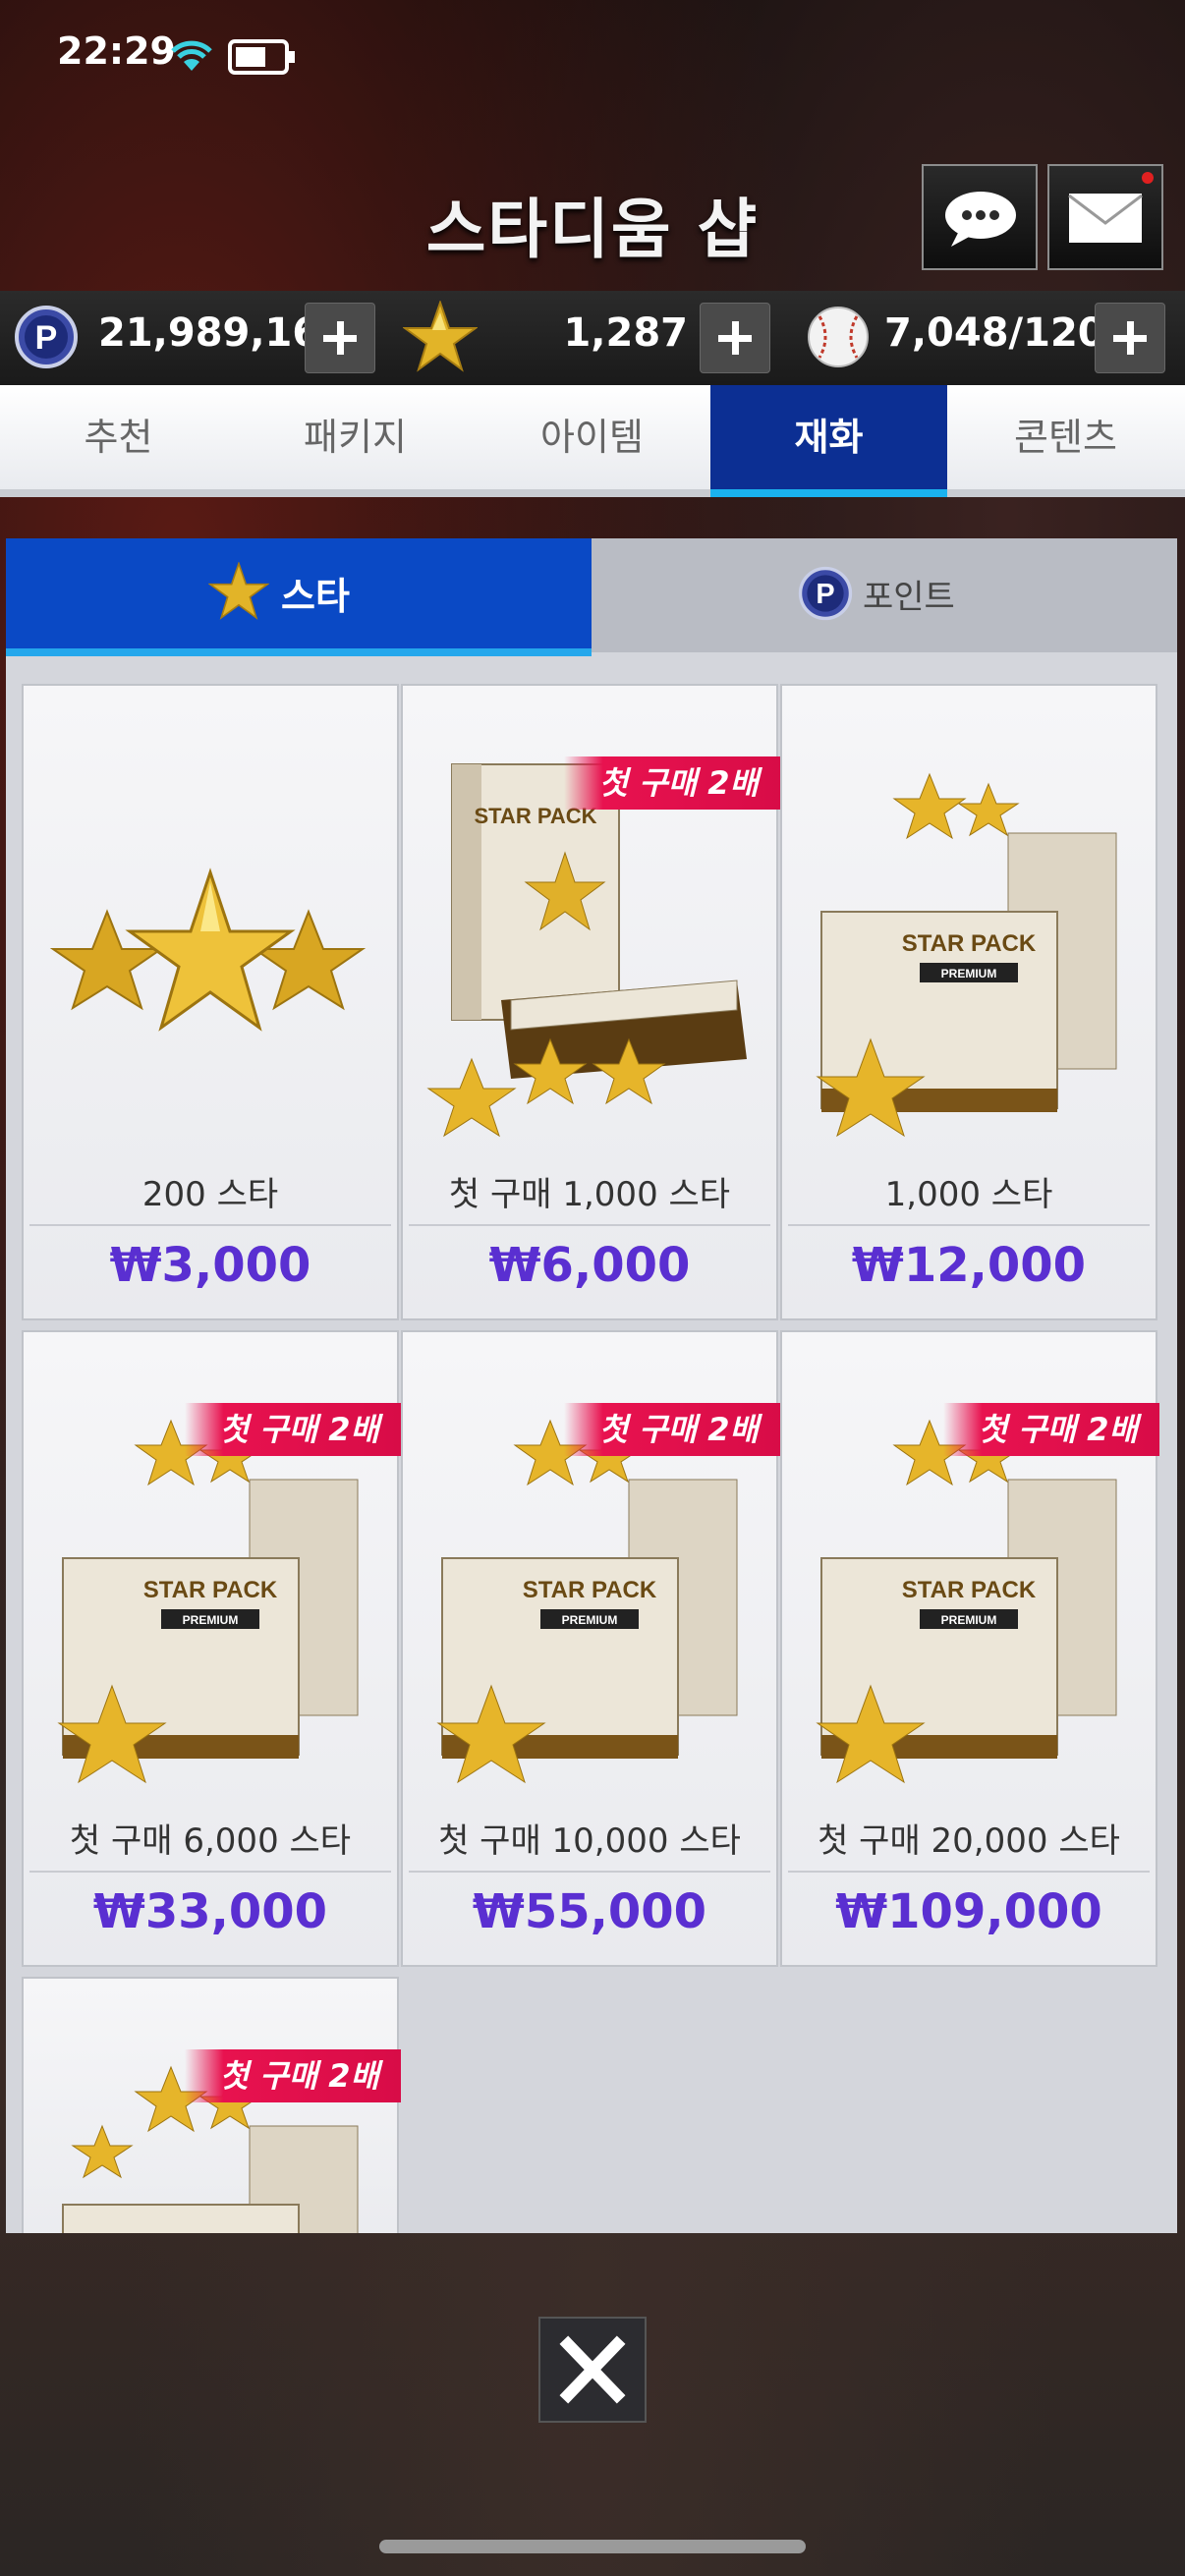 The image size is (1185, 2576). What do you see at coordinates (909, 597) in the screenshot?
I see `subtab-point-label: 포인트` at bounding box center [909, 597].